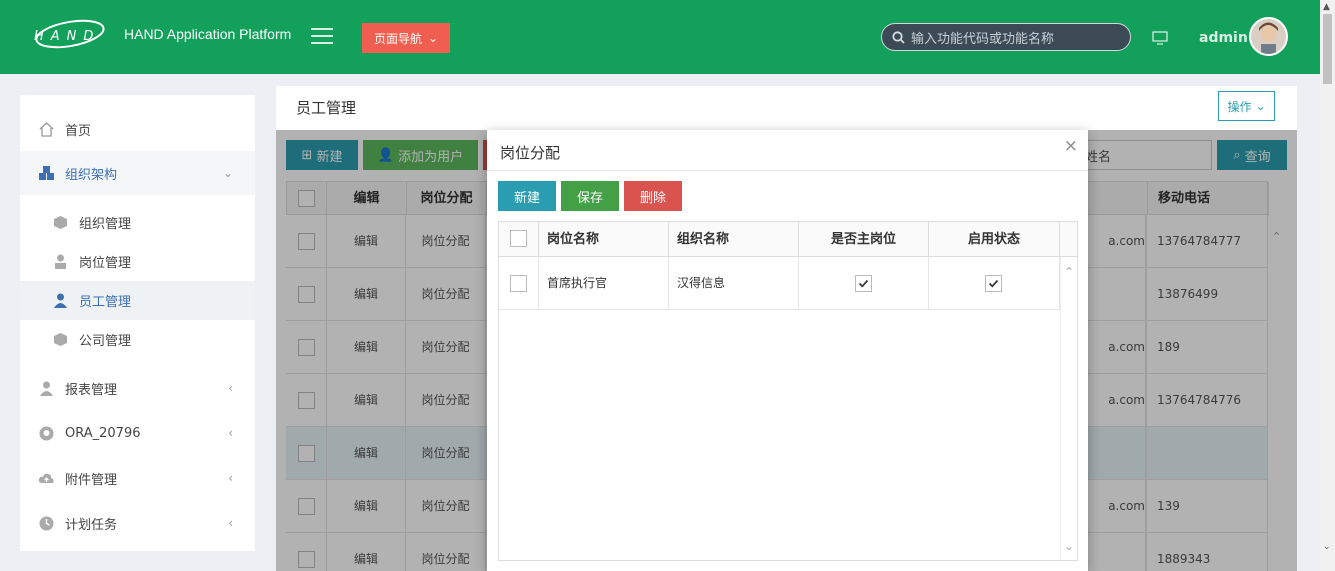  What do you see at coordinates (91, 390) in the screenshot?
I see `sidebar-item-label: 报表管理` at bounding box center [91, 390].